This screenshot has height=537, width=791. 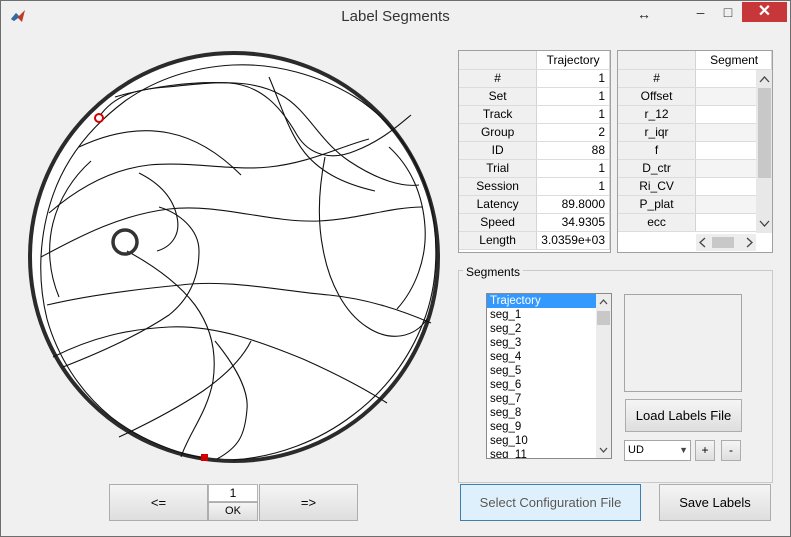 I want to click on maximize-button: □, so click(x=728, y=12).